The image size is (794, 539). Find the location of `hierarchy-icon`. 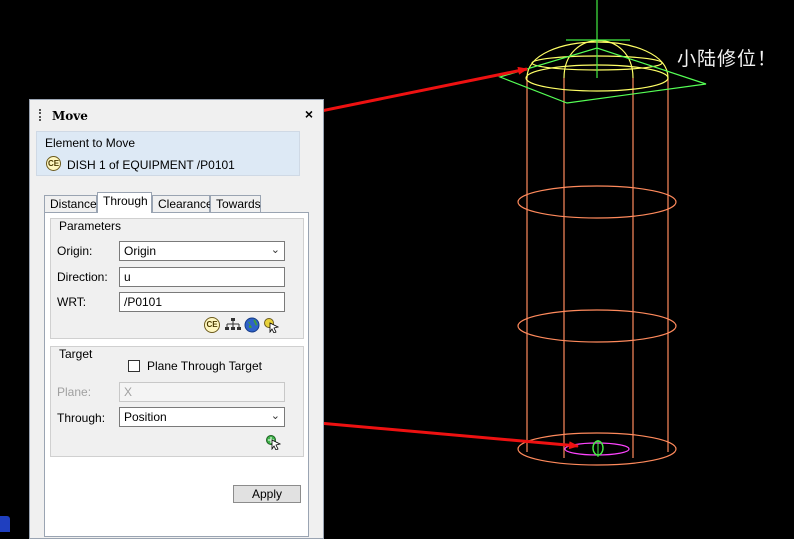

hierarchy-icon is located at coordinates (233, 325).